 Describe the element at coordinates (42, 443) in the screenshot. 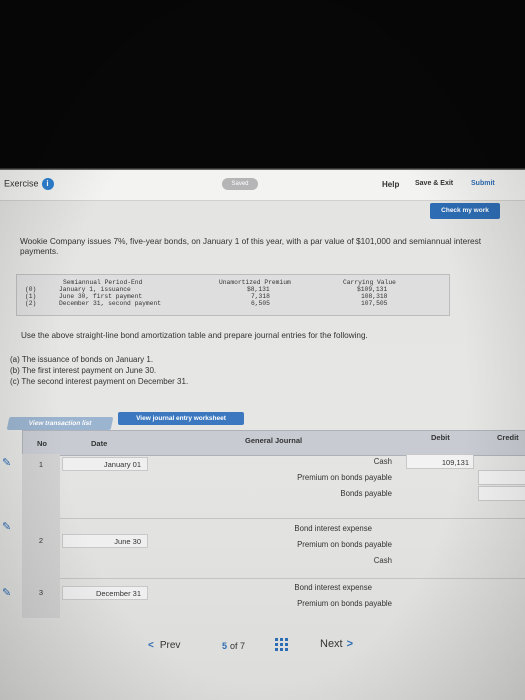

I see `col-no: No` at that location.